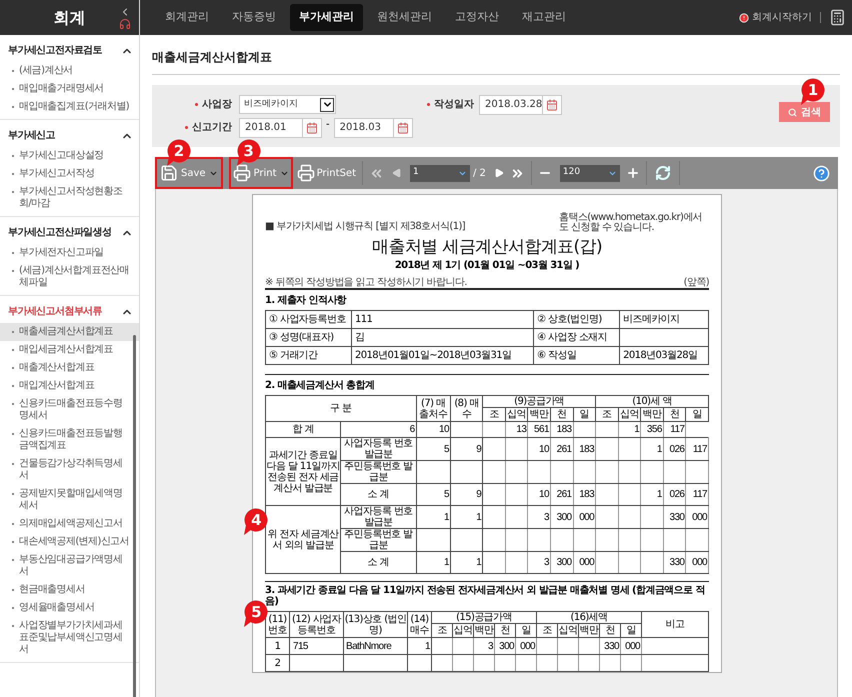  What do you see at coordinates (69, 386) in the screenshot?
I see `sidebar-item: 매입계산서합계표` at bounding box center [69, 386].